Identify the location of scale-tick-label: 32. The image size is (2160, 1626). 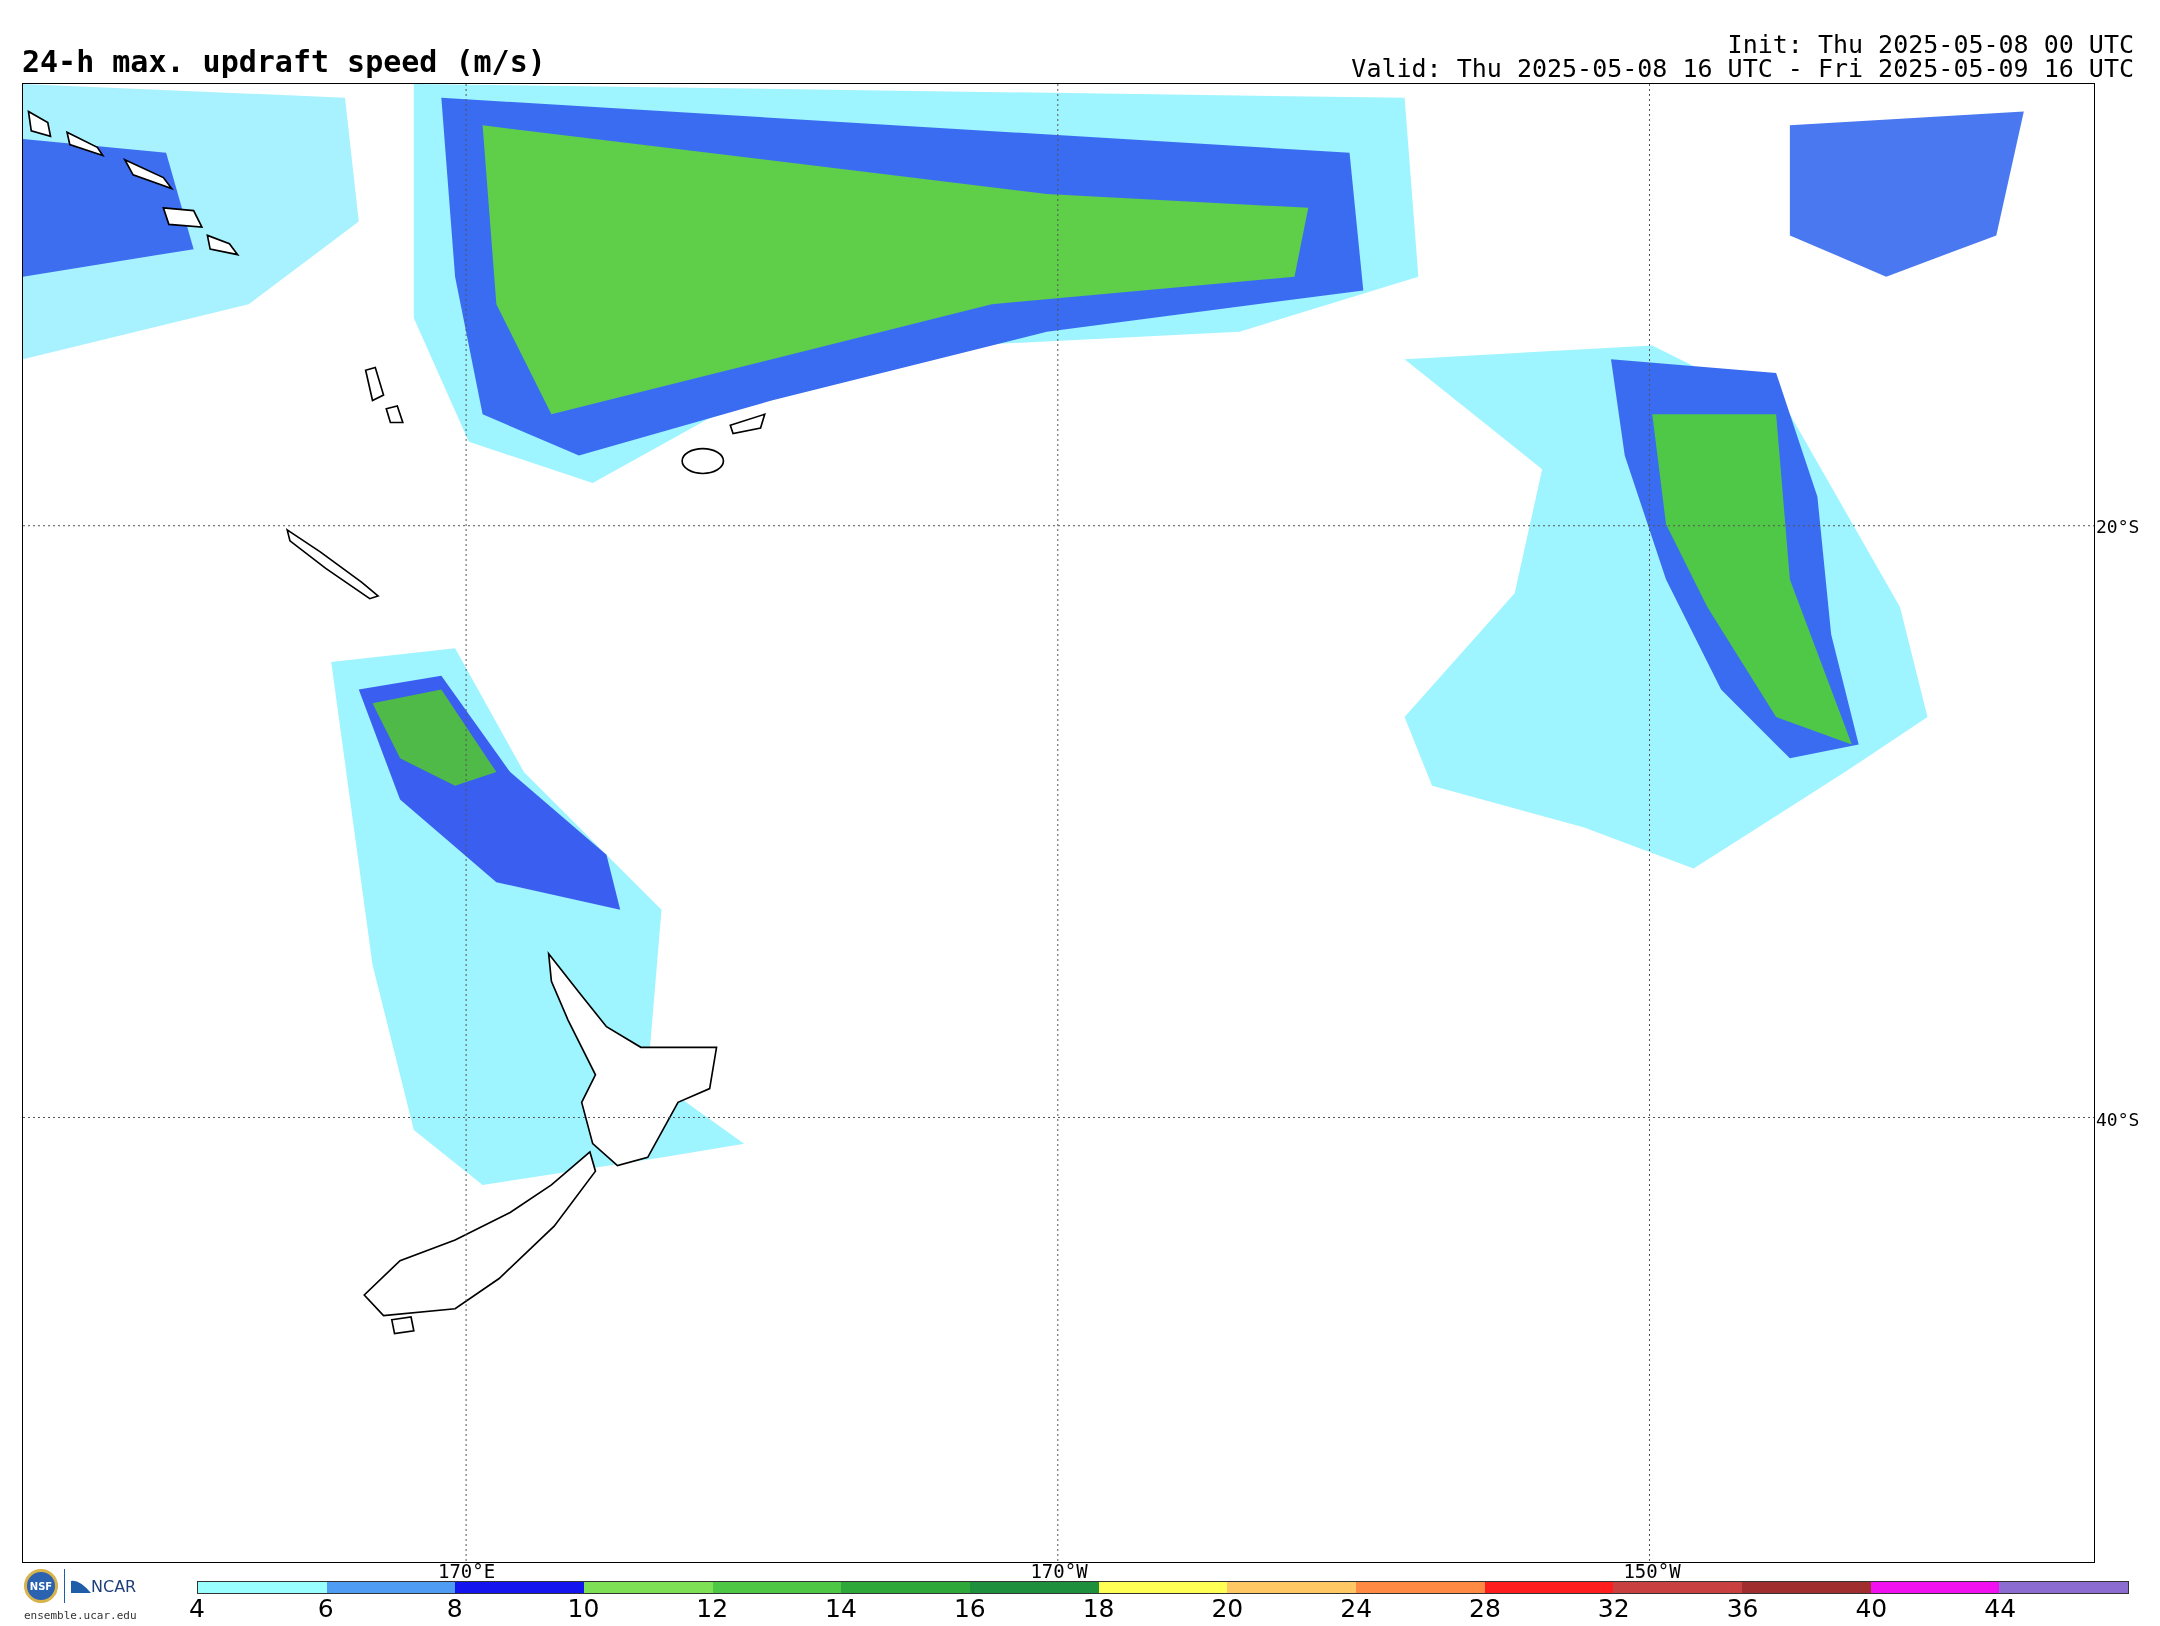
(1613, 1609).